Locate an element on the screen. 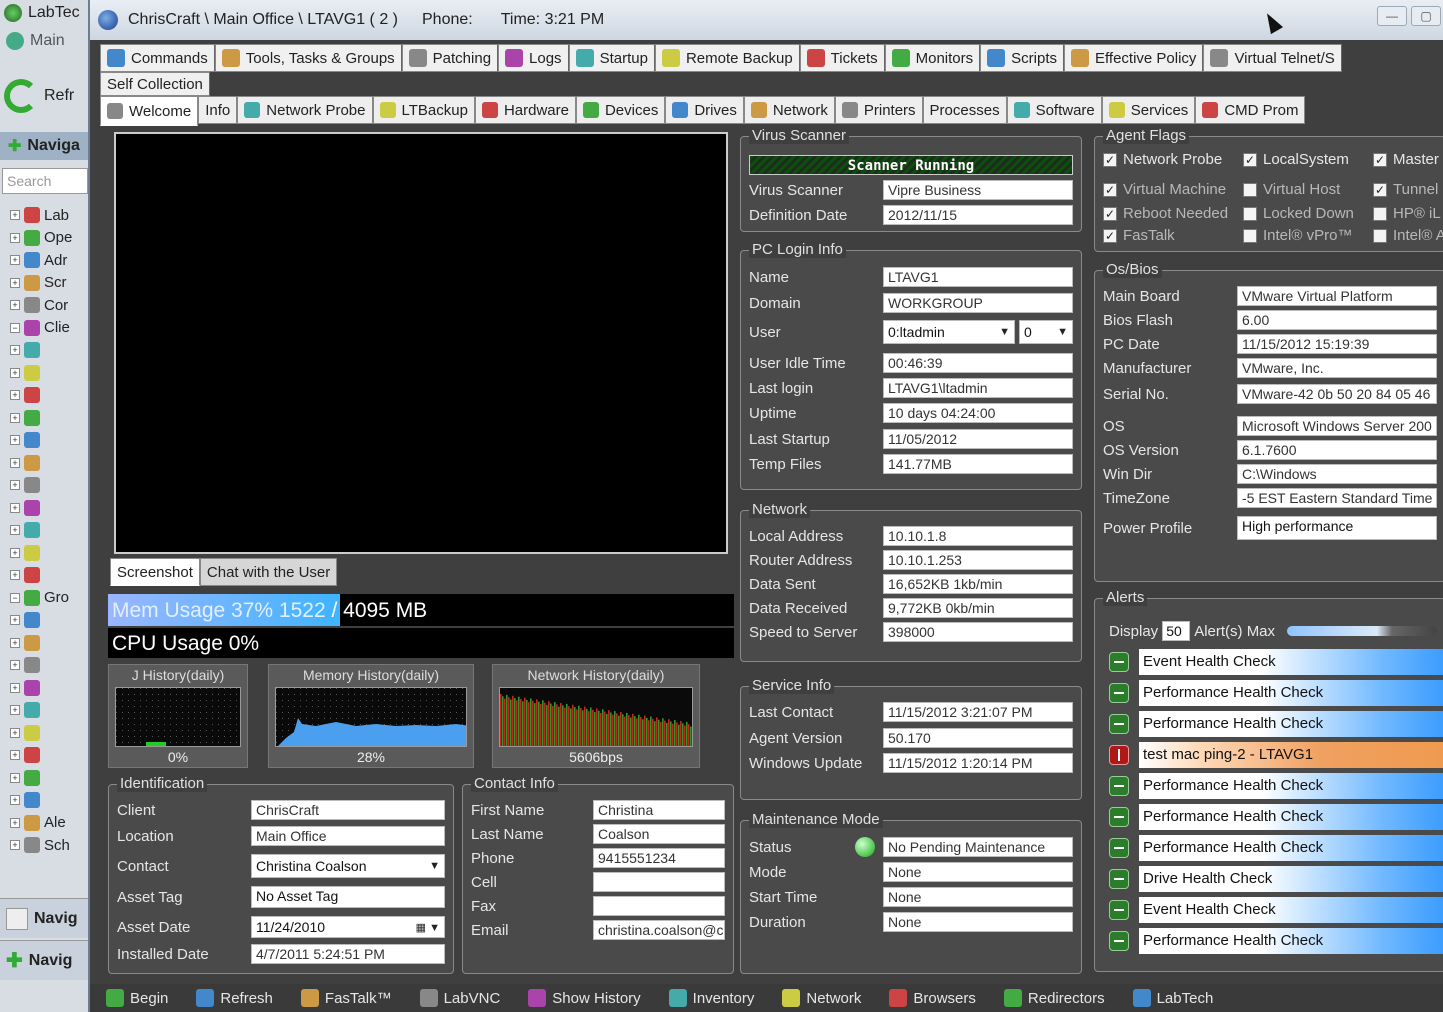 Image resolution: width=1443 pixels, height=1012 pixels. flag-hp-il: HP® iL is located at coordinates (1407, 213).